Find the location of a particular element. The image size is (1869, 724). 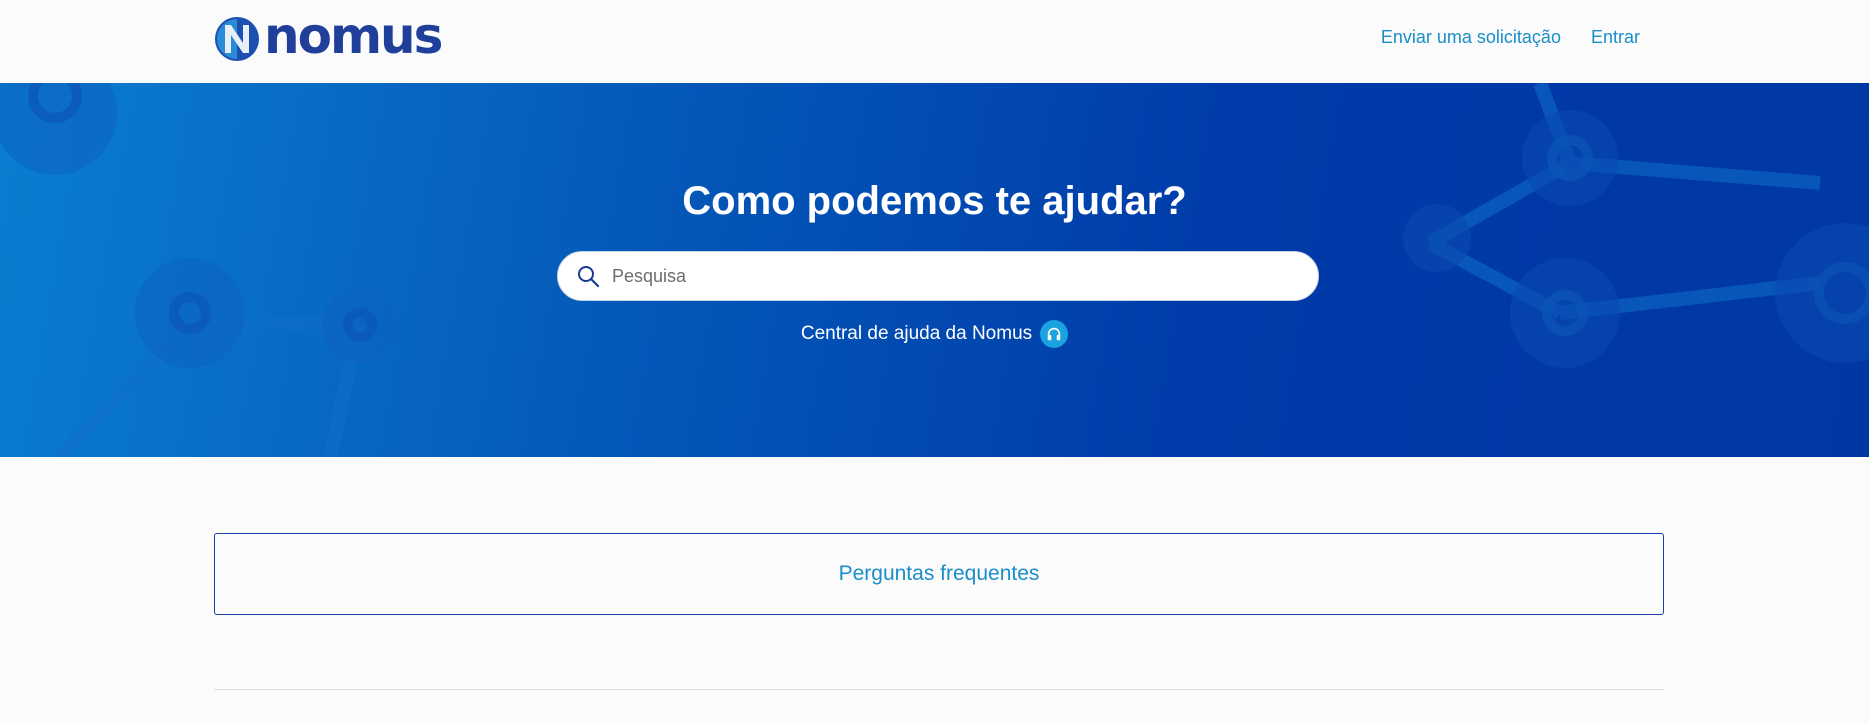

search-input is located at coordinates (952, 276).